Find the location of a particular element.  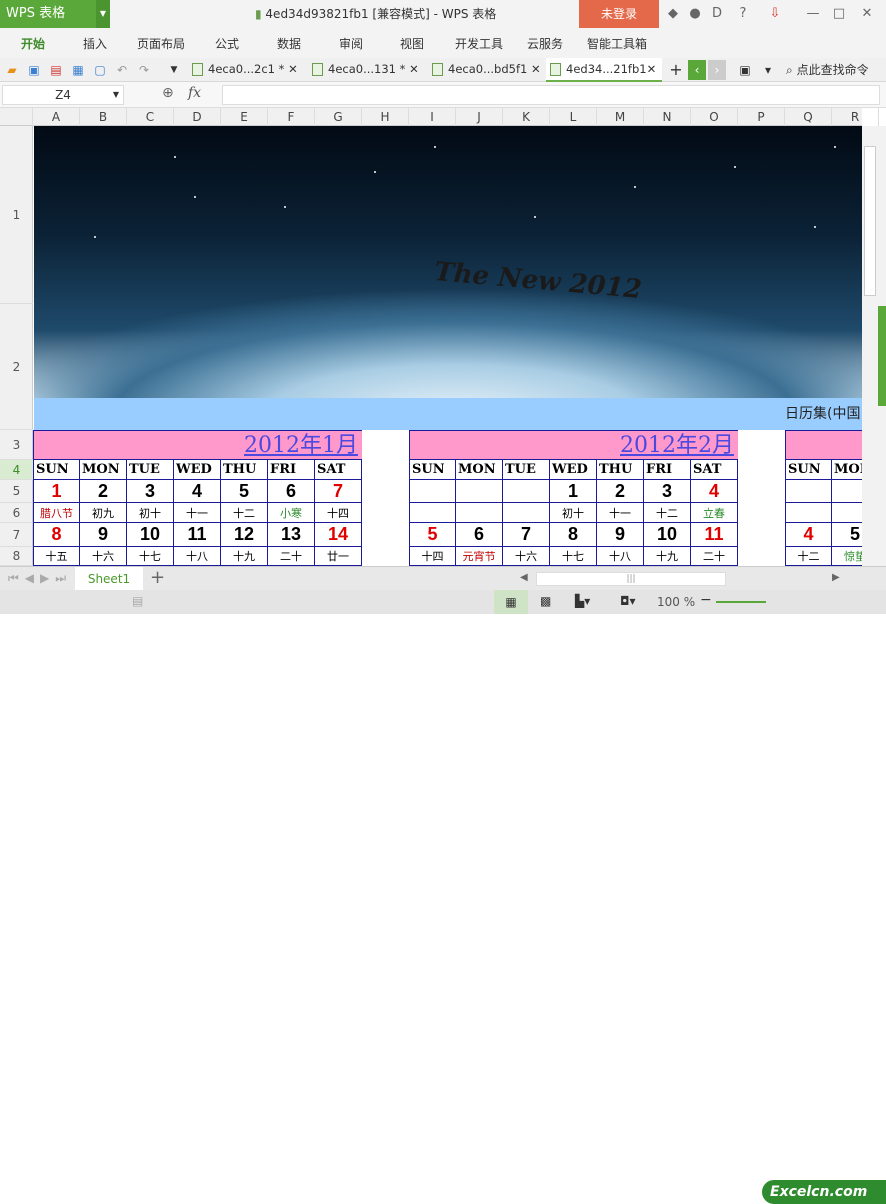

new-tab-icon: + is located at coordinates (676, 70).